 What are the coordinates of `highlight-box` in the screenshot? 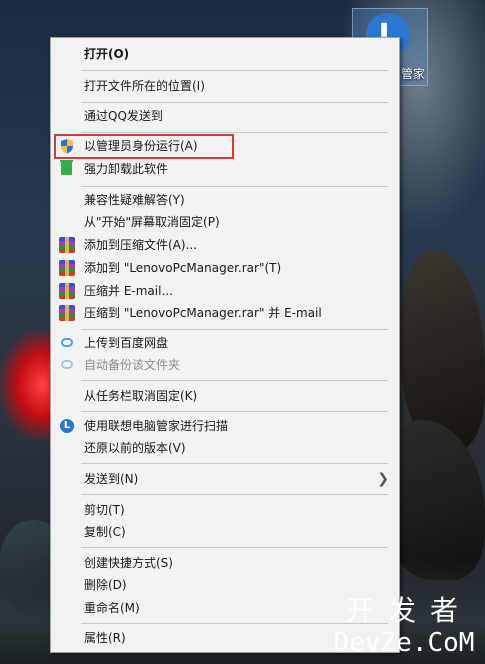 It's located at (144, 146).